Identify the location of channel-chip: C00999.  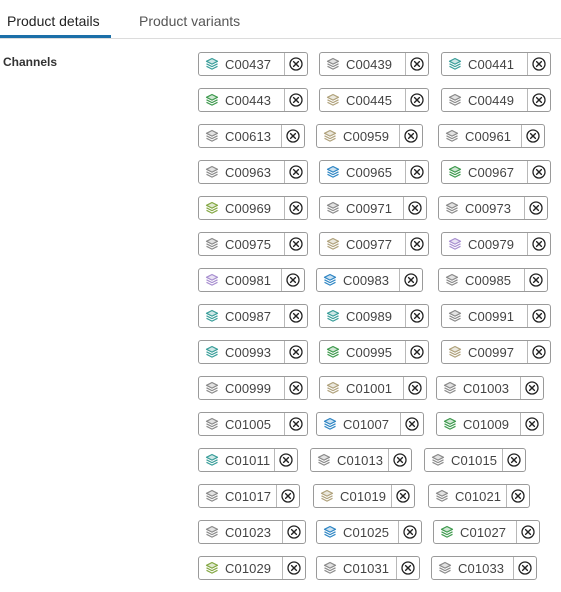
(253, 388).